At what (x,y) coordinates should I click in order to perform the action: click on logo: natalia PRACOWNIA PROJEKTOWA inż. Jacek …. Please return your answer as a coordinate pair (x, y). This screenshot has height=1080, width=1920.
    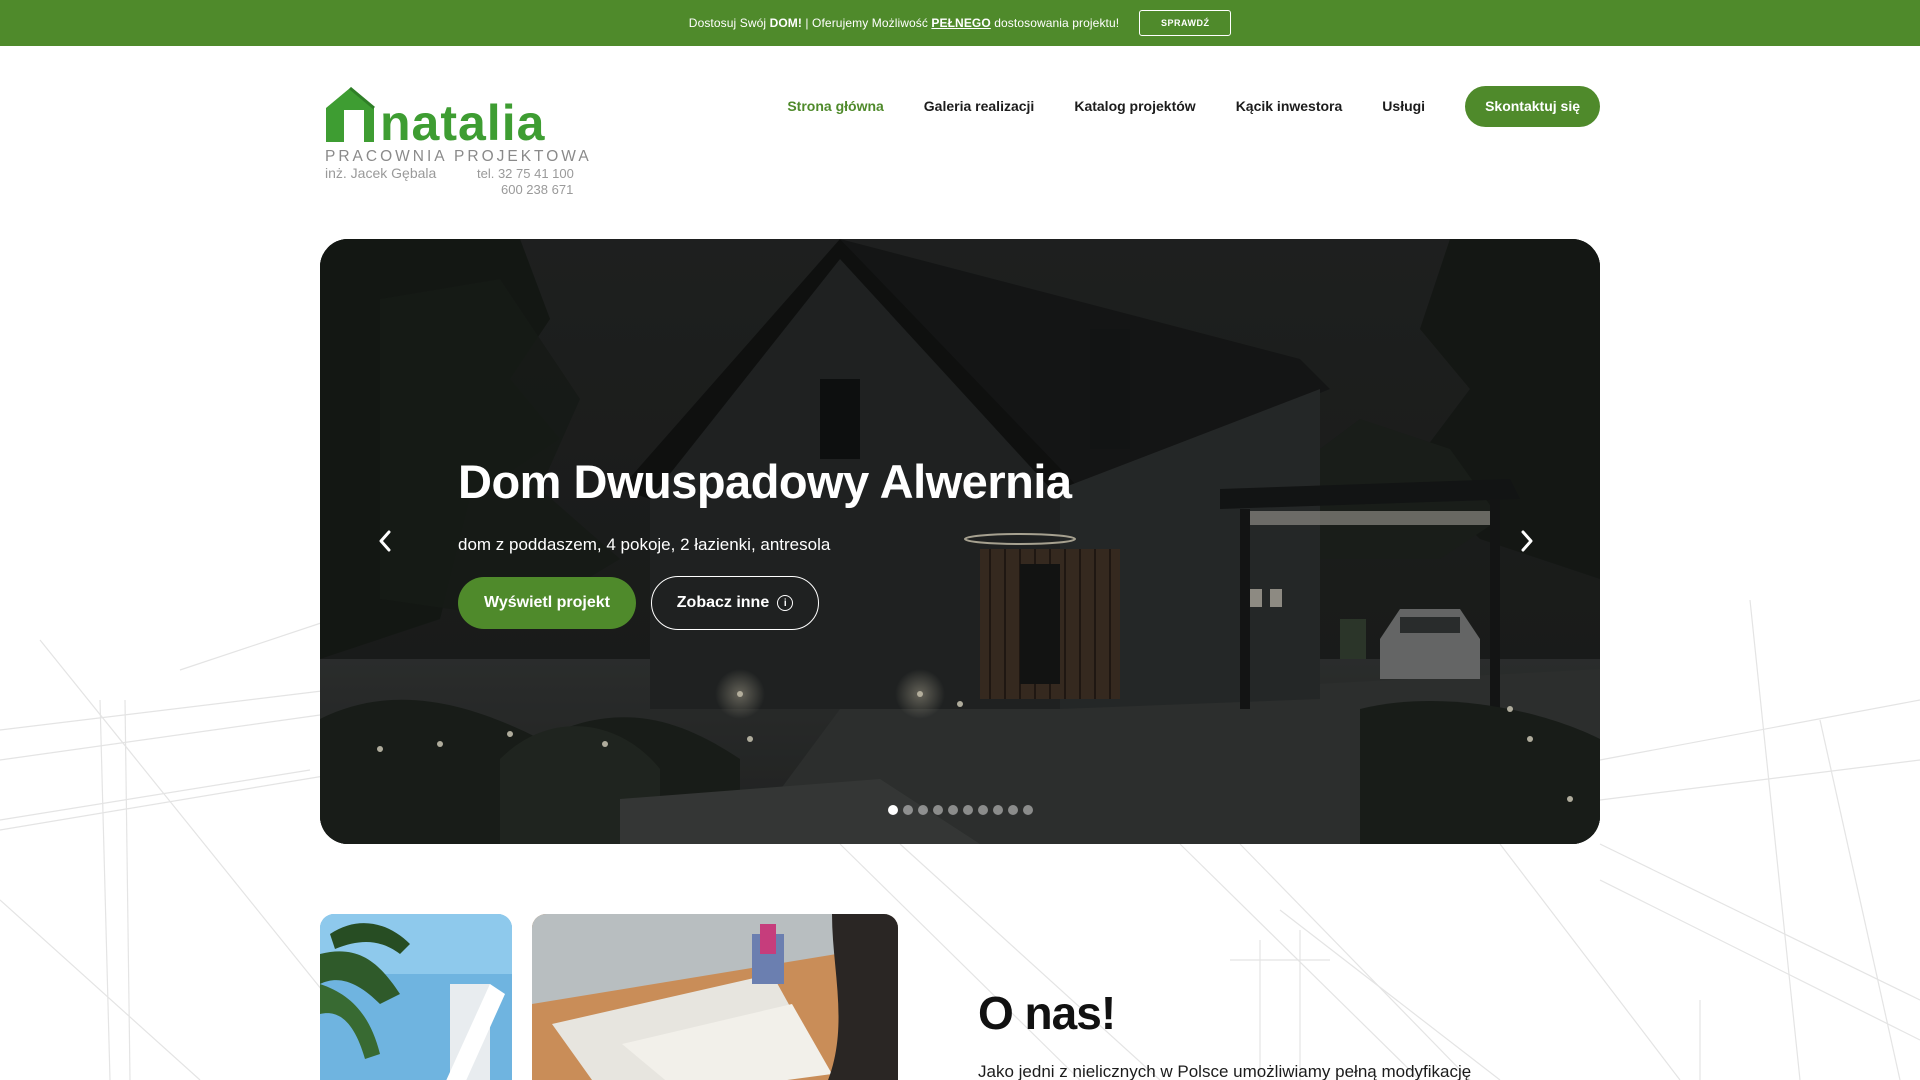
    Looking at the image, I should click on (456, 140).